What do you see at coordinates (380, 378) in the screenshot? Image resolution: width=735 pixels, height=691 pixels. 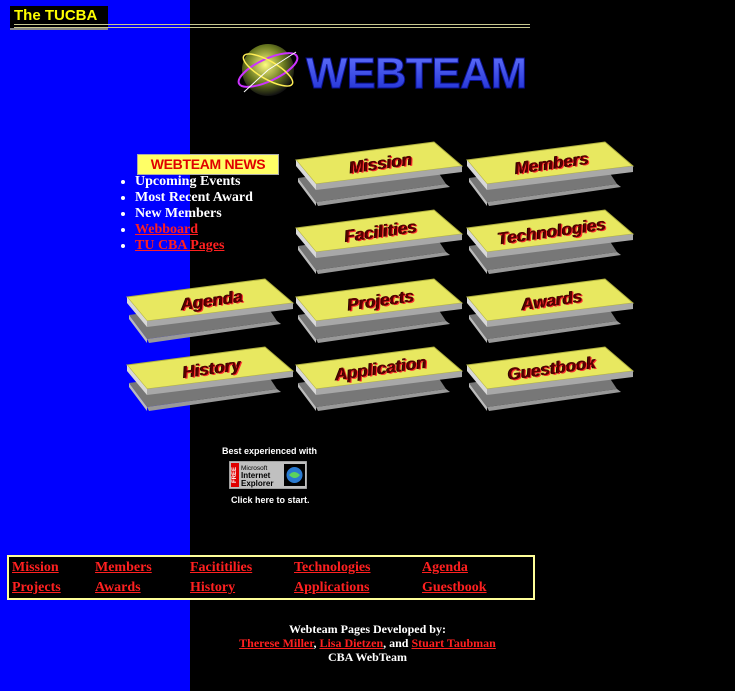 I see `tile-application: Application` at bounding box center [380, 378].